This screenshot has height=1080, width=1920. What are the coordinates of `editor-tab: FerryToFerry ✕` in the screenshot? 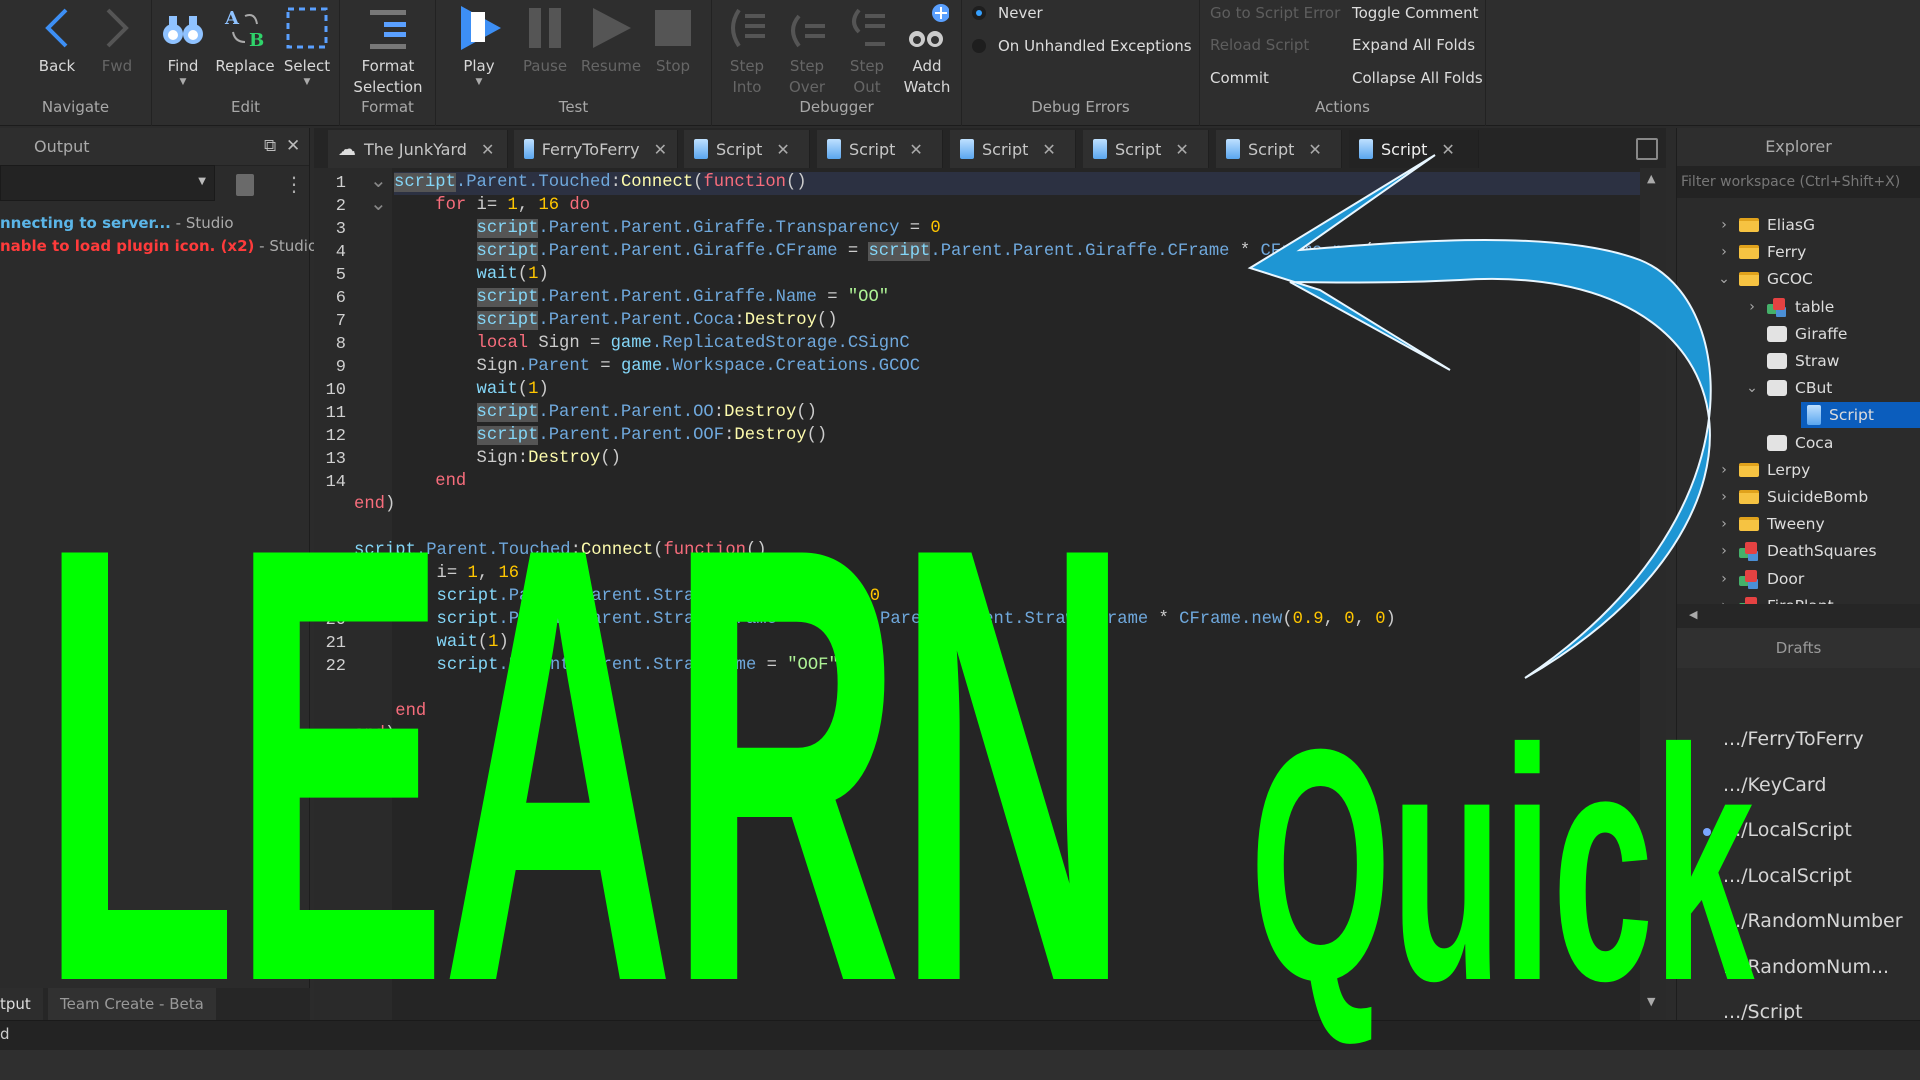 It's located at (596, 149).